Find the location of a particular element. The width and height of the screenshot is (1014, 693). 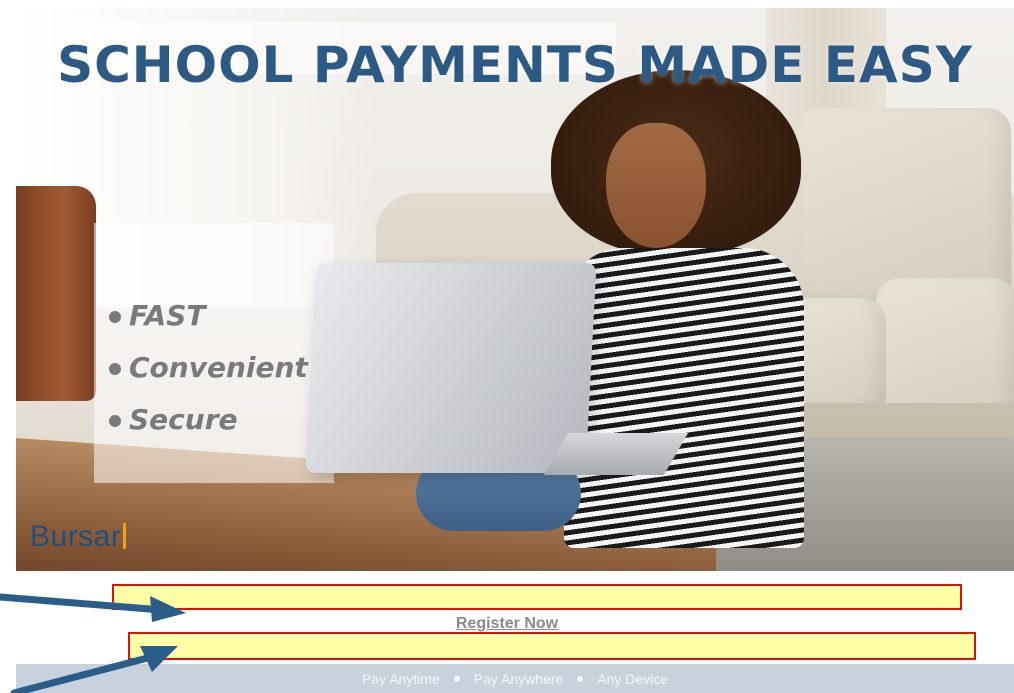

person-face is located at coordinates (656, 185).